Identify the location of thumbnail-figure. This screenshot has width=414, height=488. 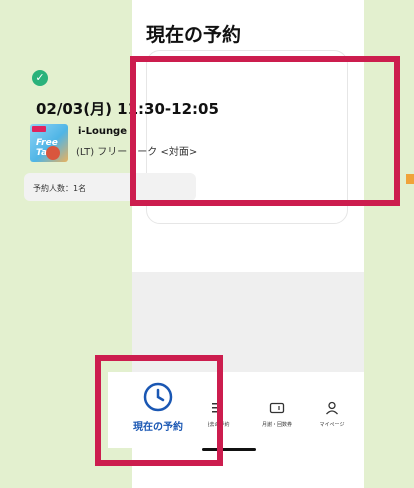
(53, 153).